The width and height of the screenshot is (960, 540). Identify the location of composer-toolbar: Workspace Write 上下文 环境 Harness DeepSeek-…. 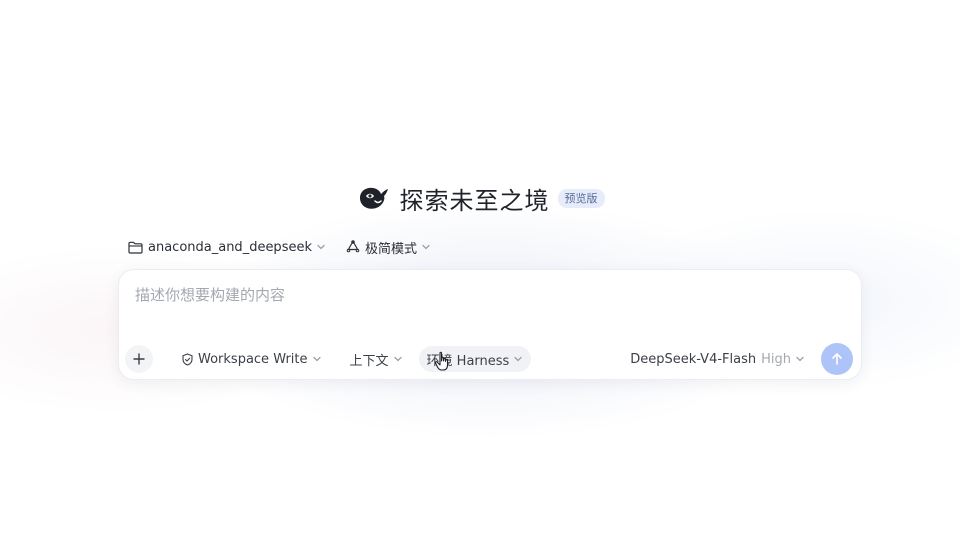
(489, 359).